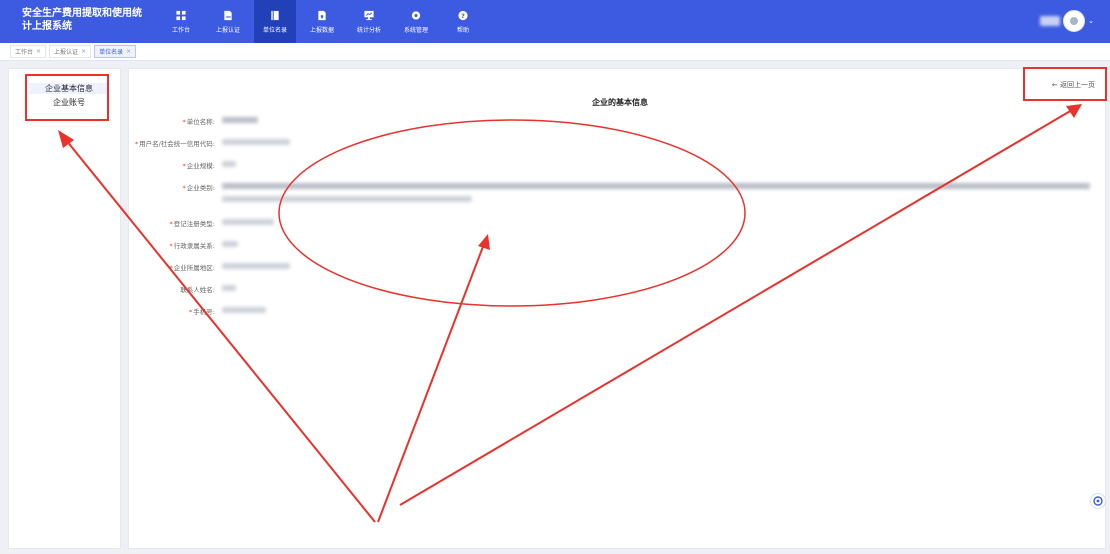 Image resolution: width=1110 pixels, height=554 pixels. What do you see at coordinates (69, 102) in the screenshot?
I see `sidebar-item-account: 企业账号` at bounding box center [69, 102].